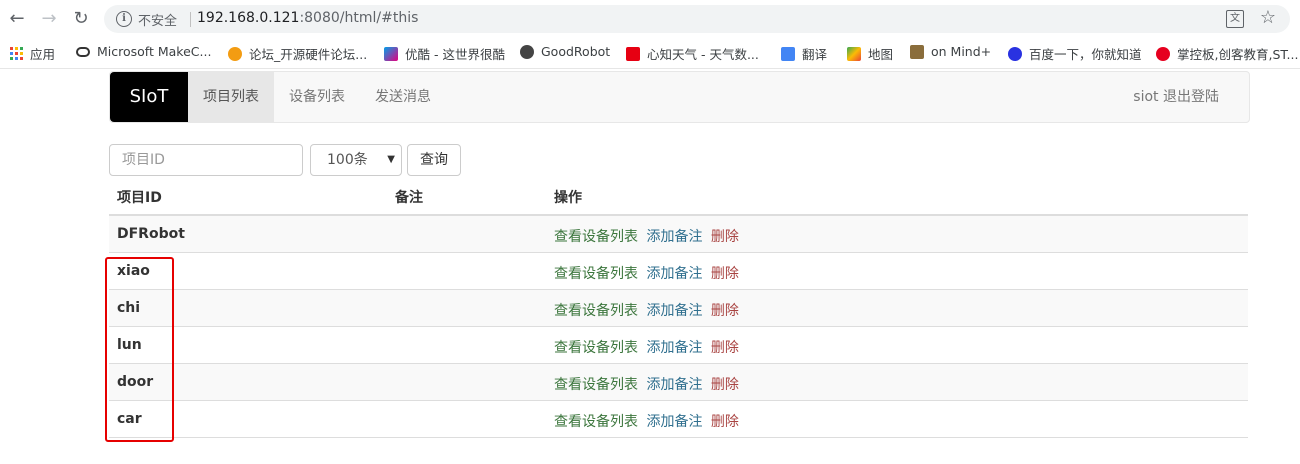 The width and height of the screenshot is (1300, 464). Describe the element at coordinates (139, 349) in the screenshot. I see `highlight-annotation-box` at that location.